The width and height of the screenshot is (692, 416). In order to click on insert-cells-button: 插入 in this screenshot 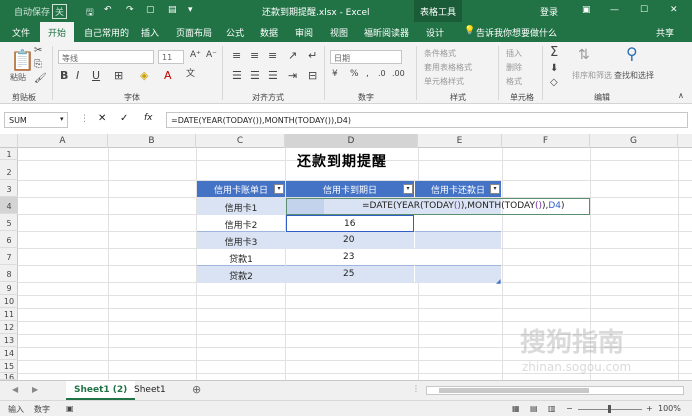, I will do `click(514, 53)`.